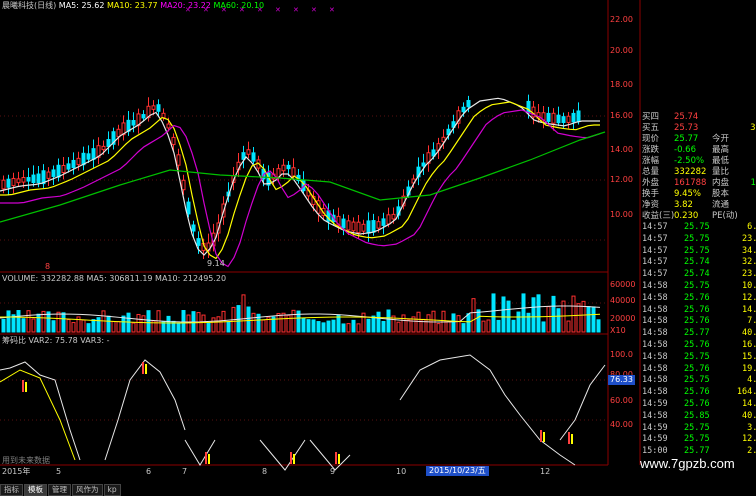 This screenshot has height=496, width=756. I want to click on trade-price: 25.74, so click(697, 274).